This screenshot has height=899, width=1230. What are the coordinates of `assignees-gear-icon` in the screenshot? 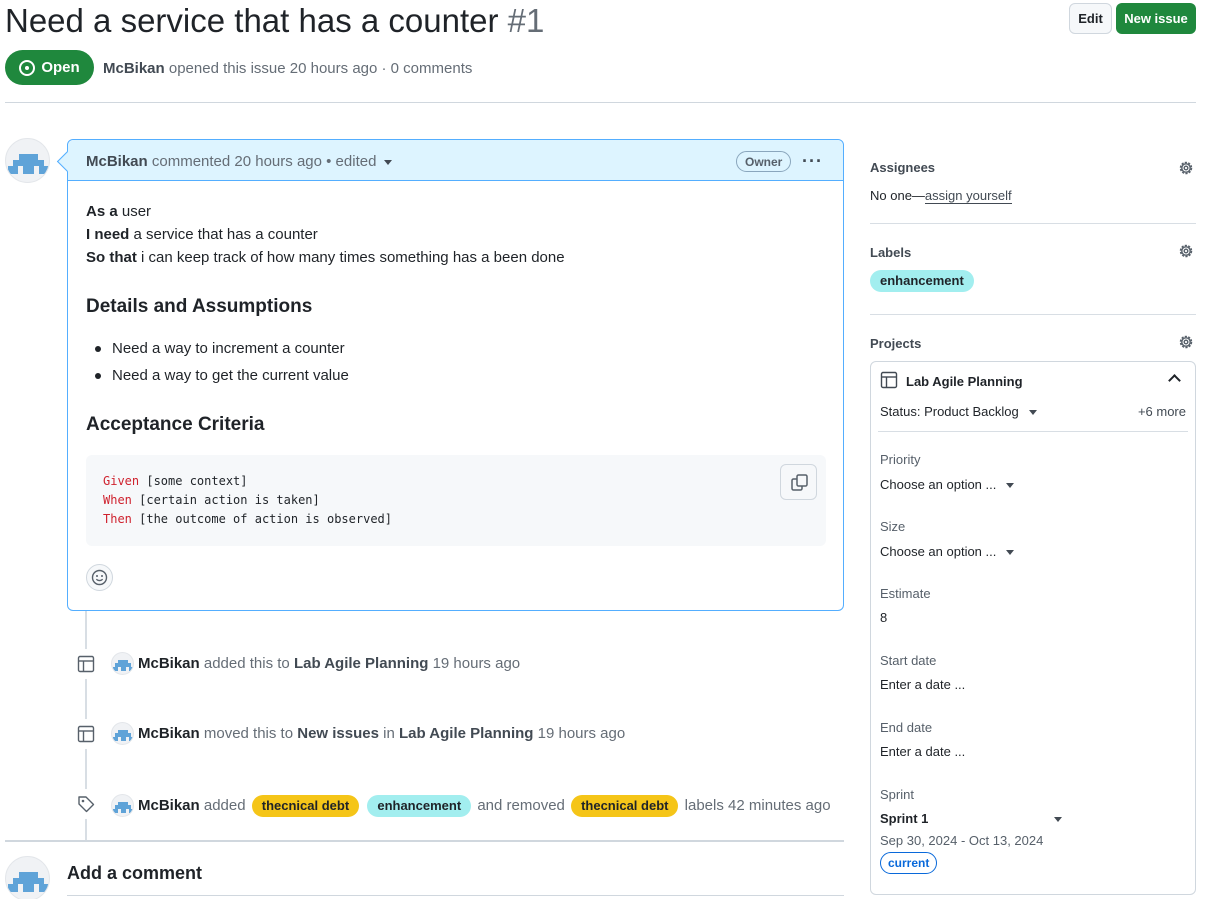 It's located at (1186, 168).